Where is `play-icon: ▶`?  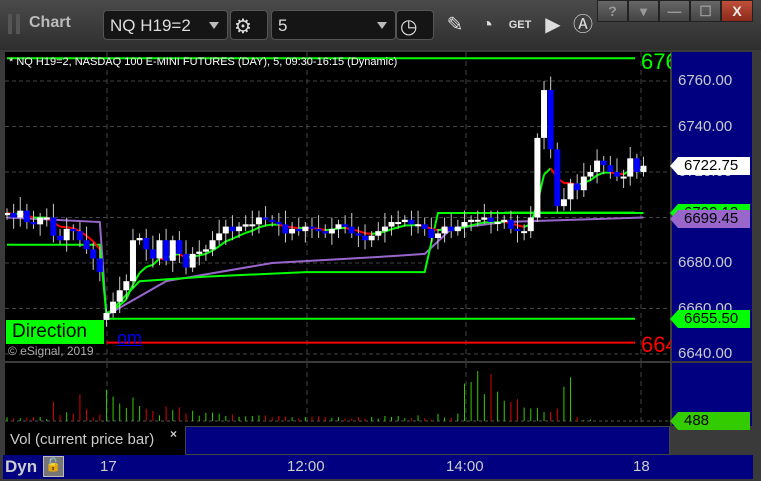
play-icon: ▶ is located at coordinates (553, 25).